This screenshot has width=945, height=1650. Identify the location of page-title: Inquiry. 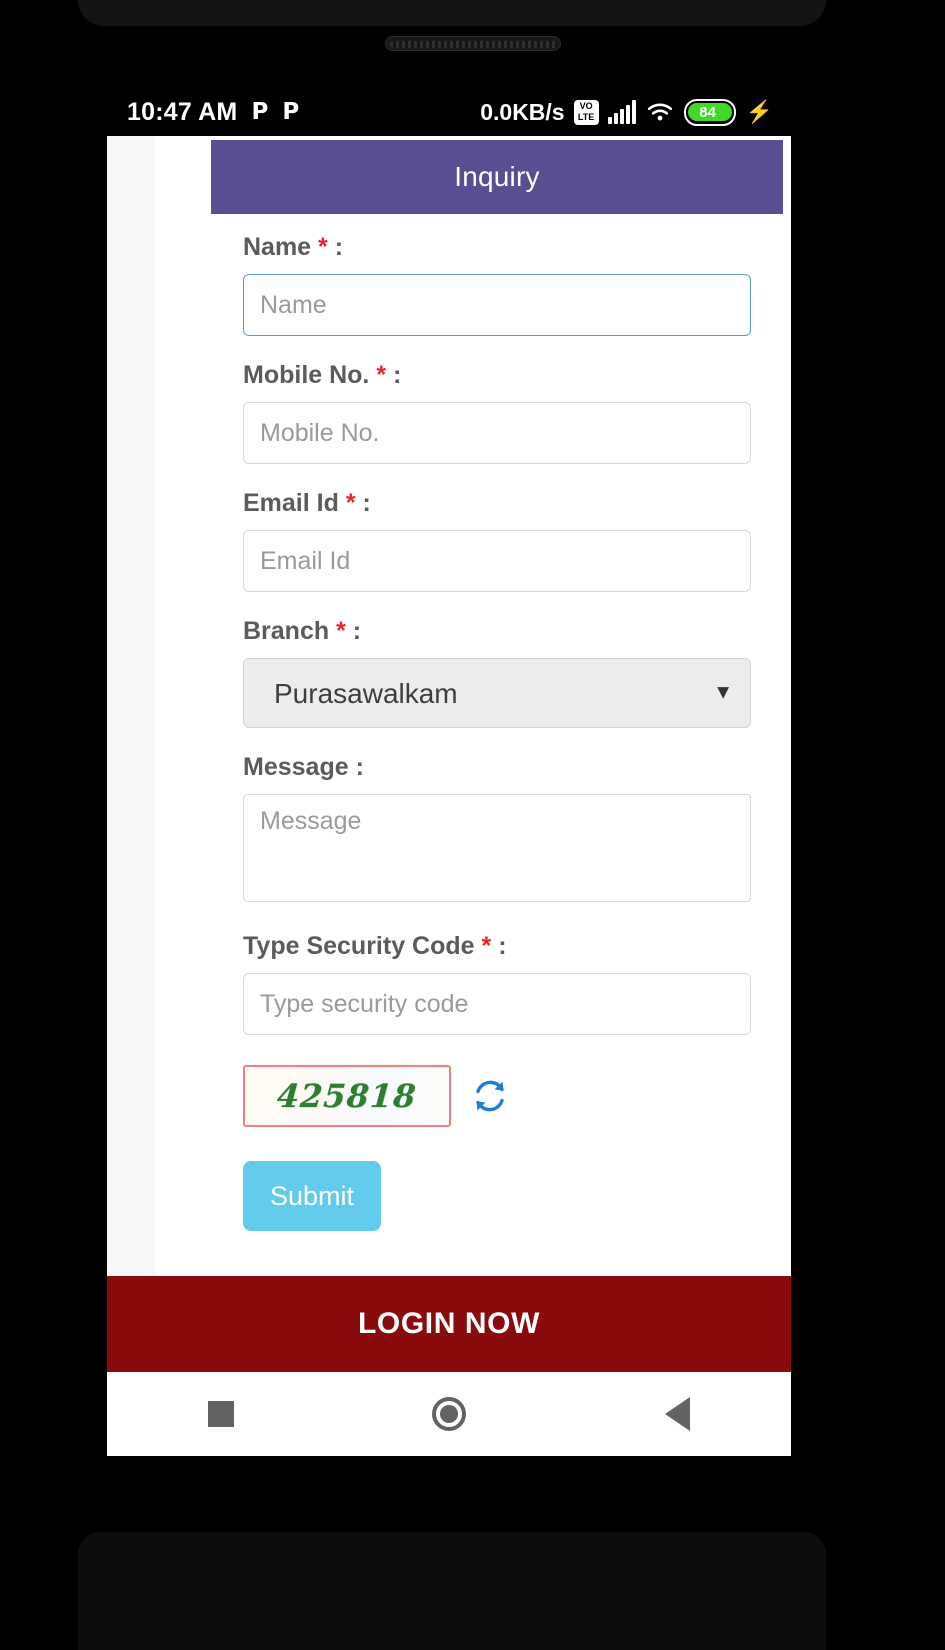
(497, 176).